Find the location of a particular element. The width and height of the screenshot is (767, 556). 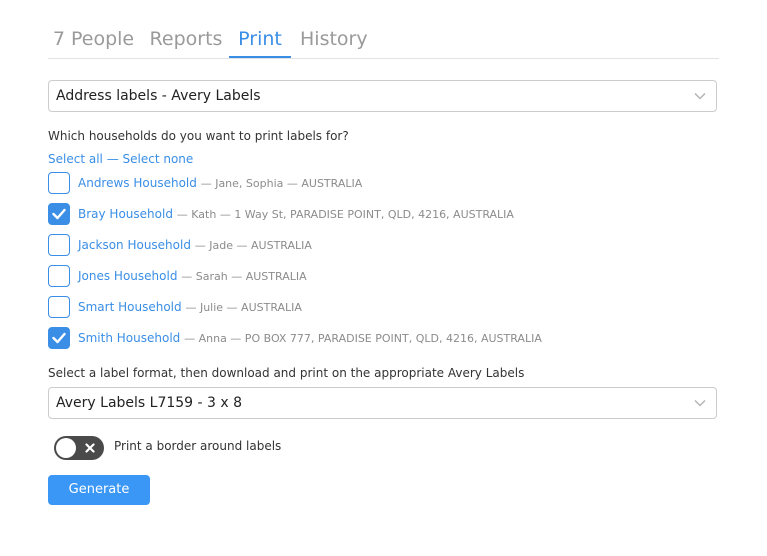

household-name-link: Andrews Household is located at coordinates (137, 183).